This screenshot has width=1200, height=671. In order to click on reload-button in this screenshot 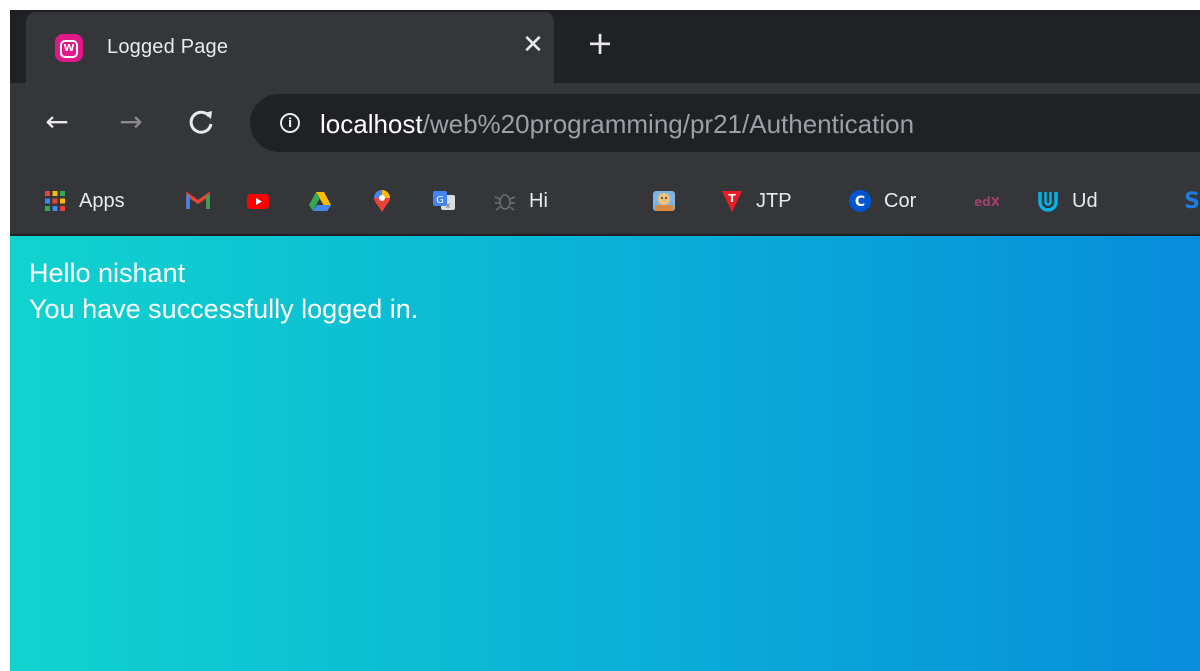, I will do `click(201, 122)`.